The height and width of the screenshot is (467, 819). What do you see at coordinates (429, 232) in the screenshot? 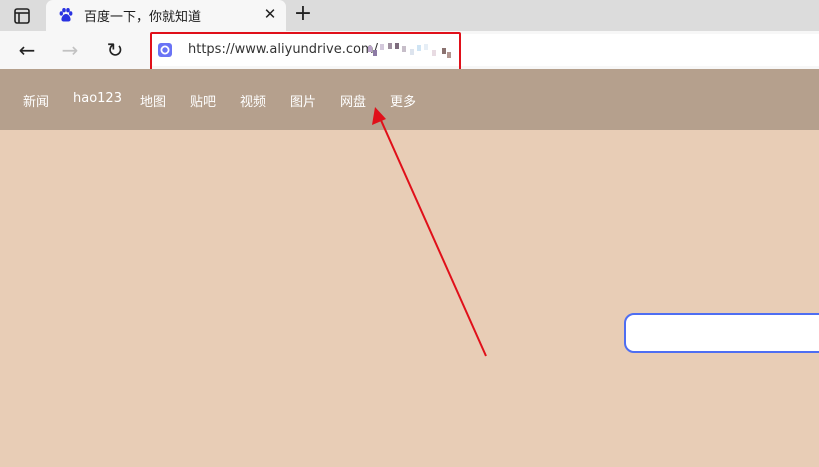
I see `annotation-arrow` at bounding box center [429, 232].